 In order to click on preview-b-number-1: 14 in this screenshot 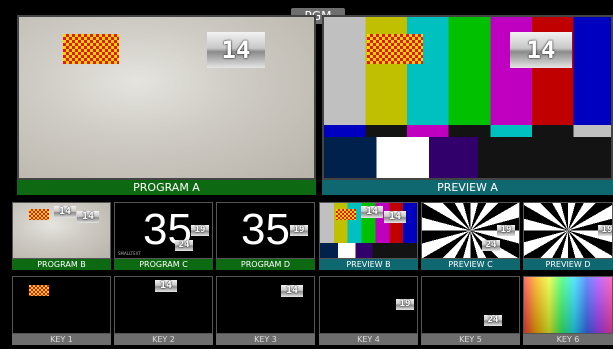, I will do `click(372, 212)`.